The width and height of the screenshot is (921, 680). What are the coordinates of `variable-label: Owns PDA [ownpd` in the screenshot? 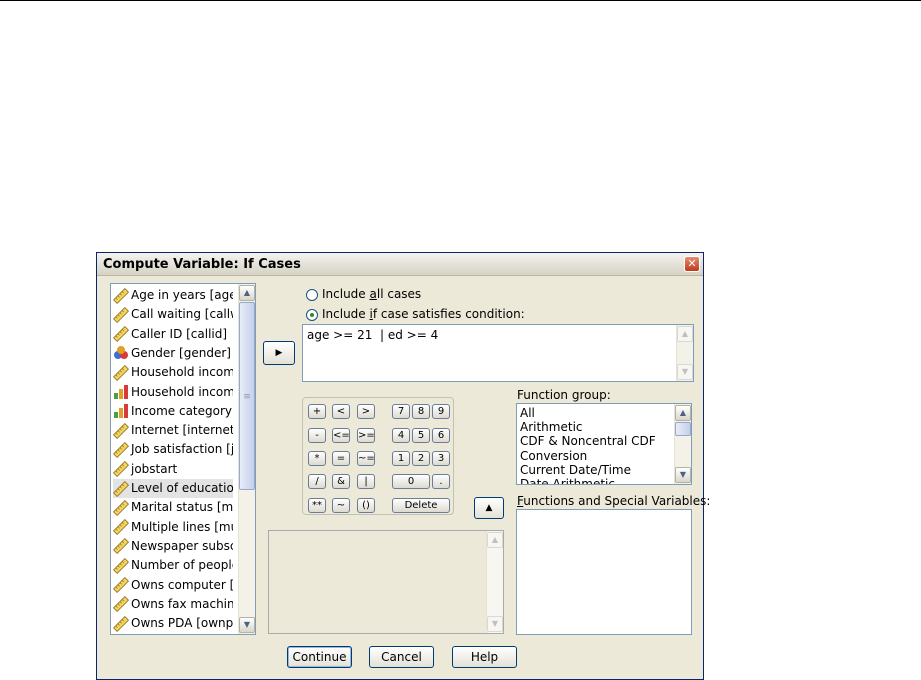 It's located at (182, 623).